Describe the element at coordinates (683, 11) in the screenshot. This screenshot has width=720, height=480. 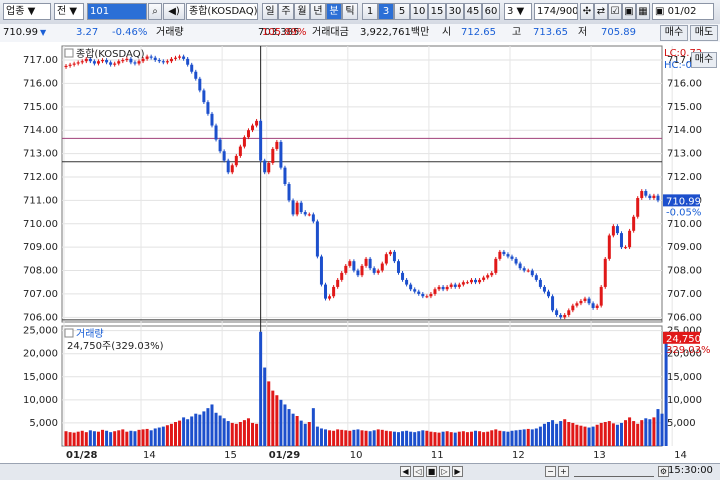
I see `date-field: ▣ 01/02` at that location.